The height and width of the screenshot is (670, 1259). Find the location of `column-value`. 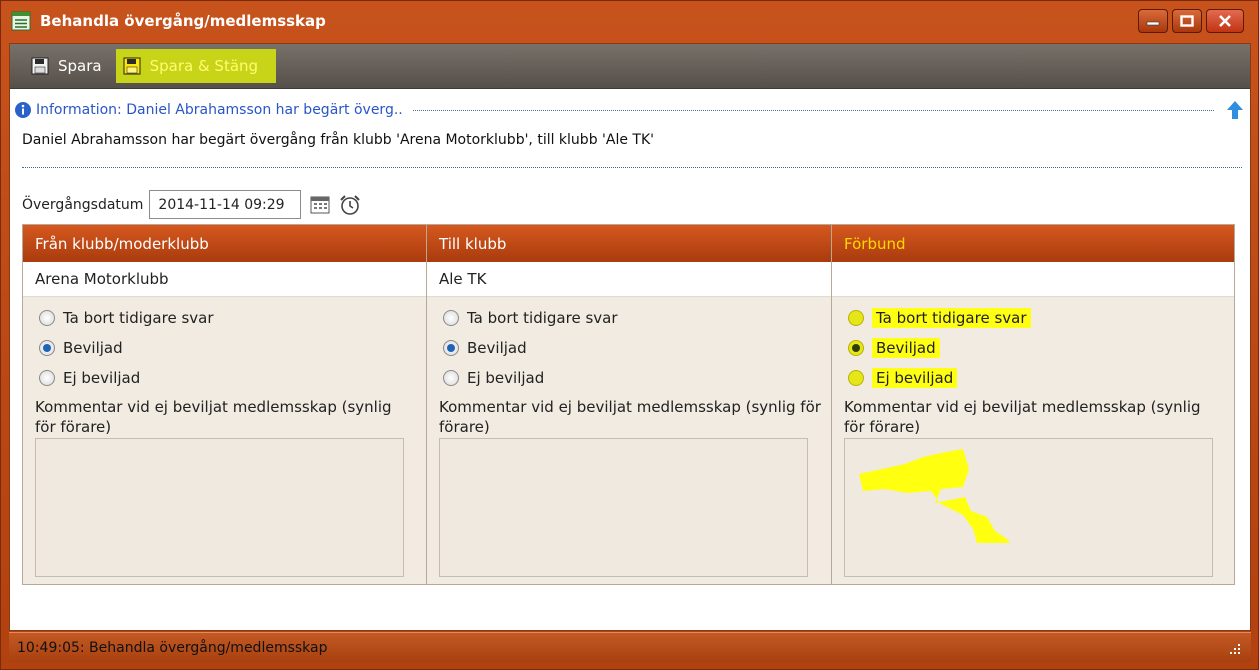

column-value is located at coordinates (1033, 279).